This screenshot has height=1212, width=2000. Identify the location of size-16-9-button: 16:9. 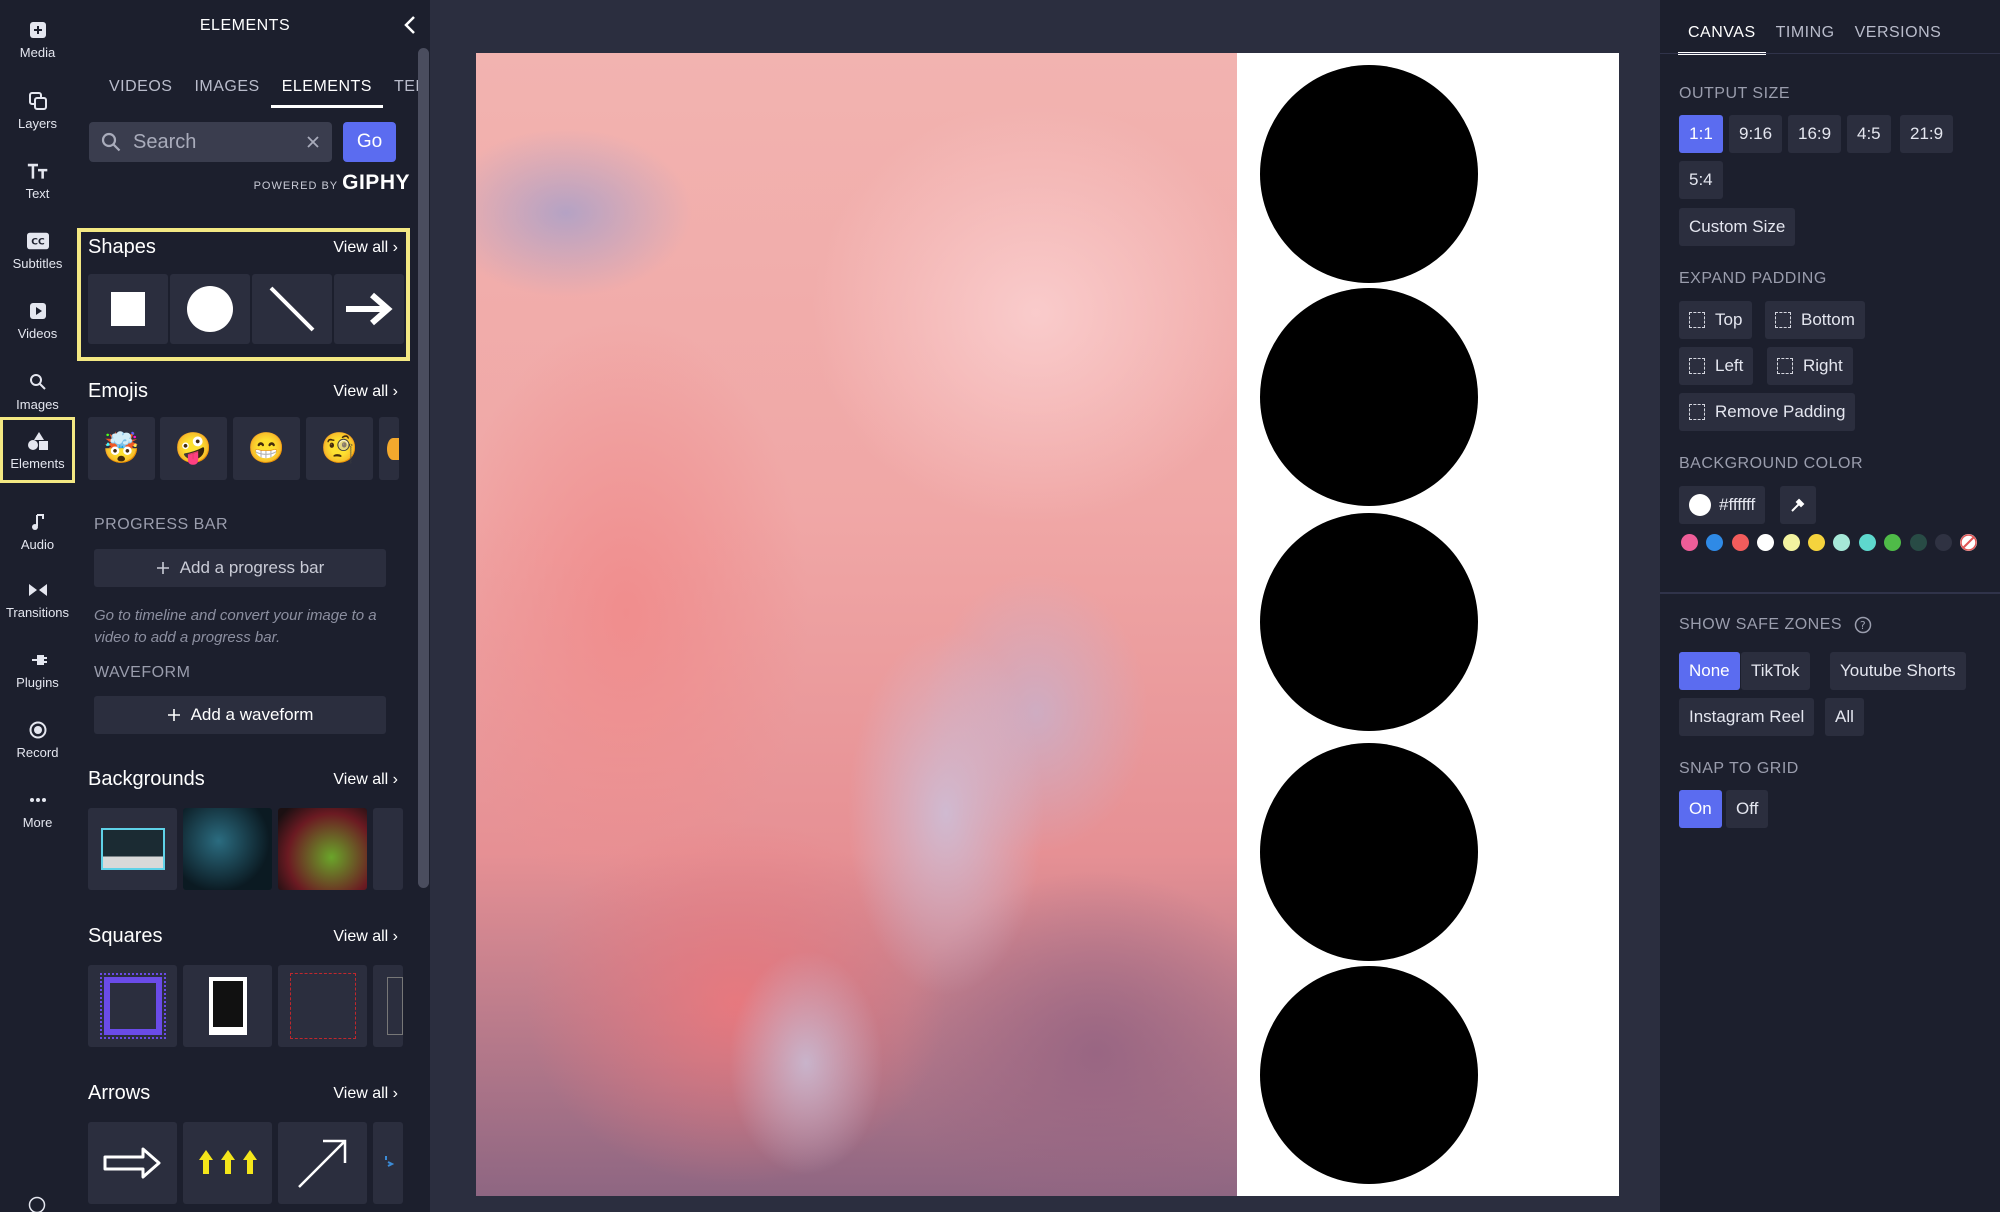
(1815, 134).